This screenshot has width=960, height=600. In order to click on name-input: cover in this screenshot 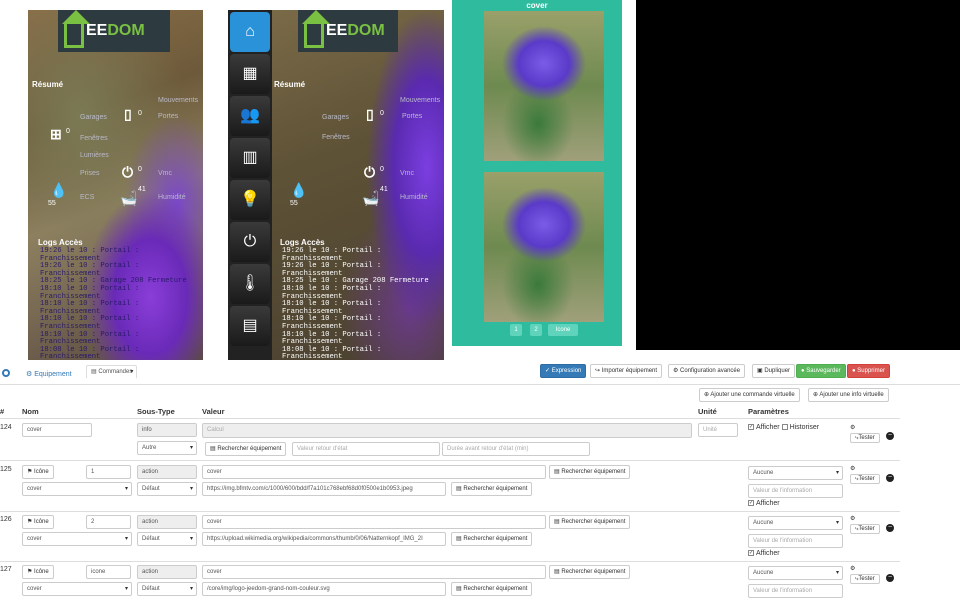, I will do `click(57, 430)`.